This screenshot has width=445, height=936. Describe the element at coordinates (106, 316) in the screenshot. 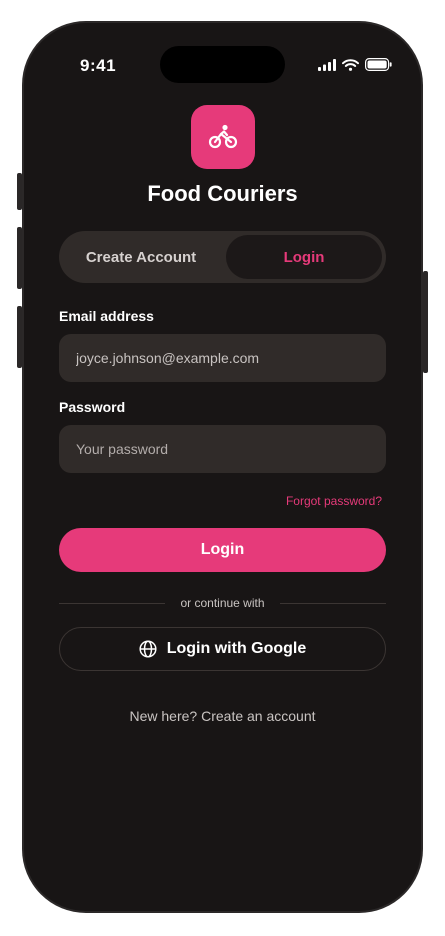

I see `email-label: Email address` at that location.